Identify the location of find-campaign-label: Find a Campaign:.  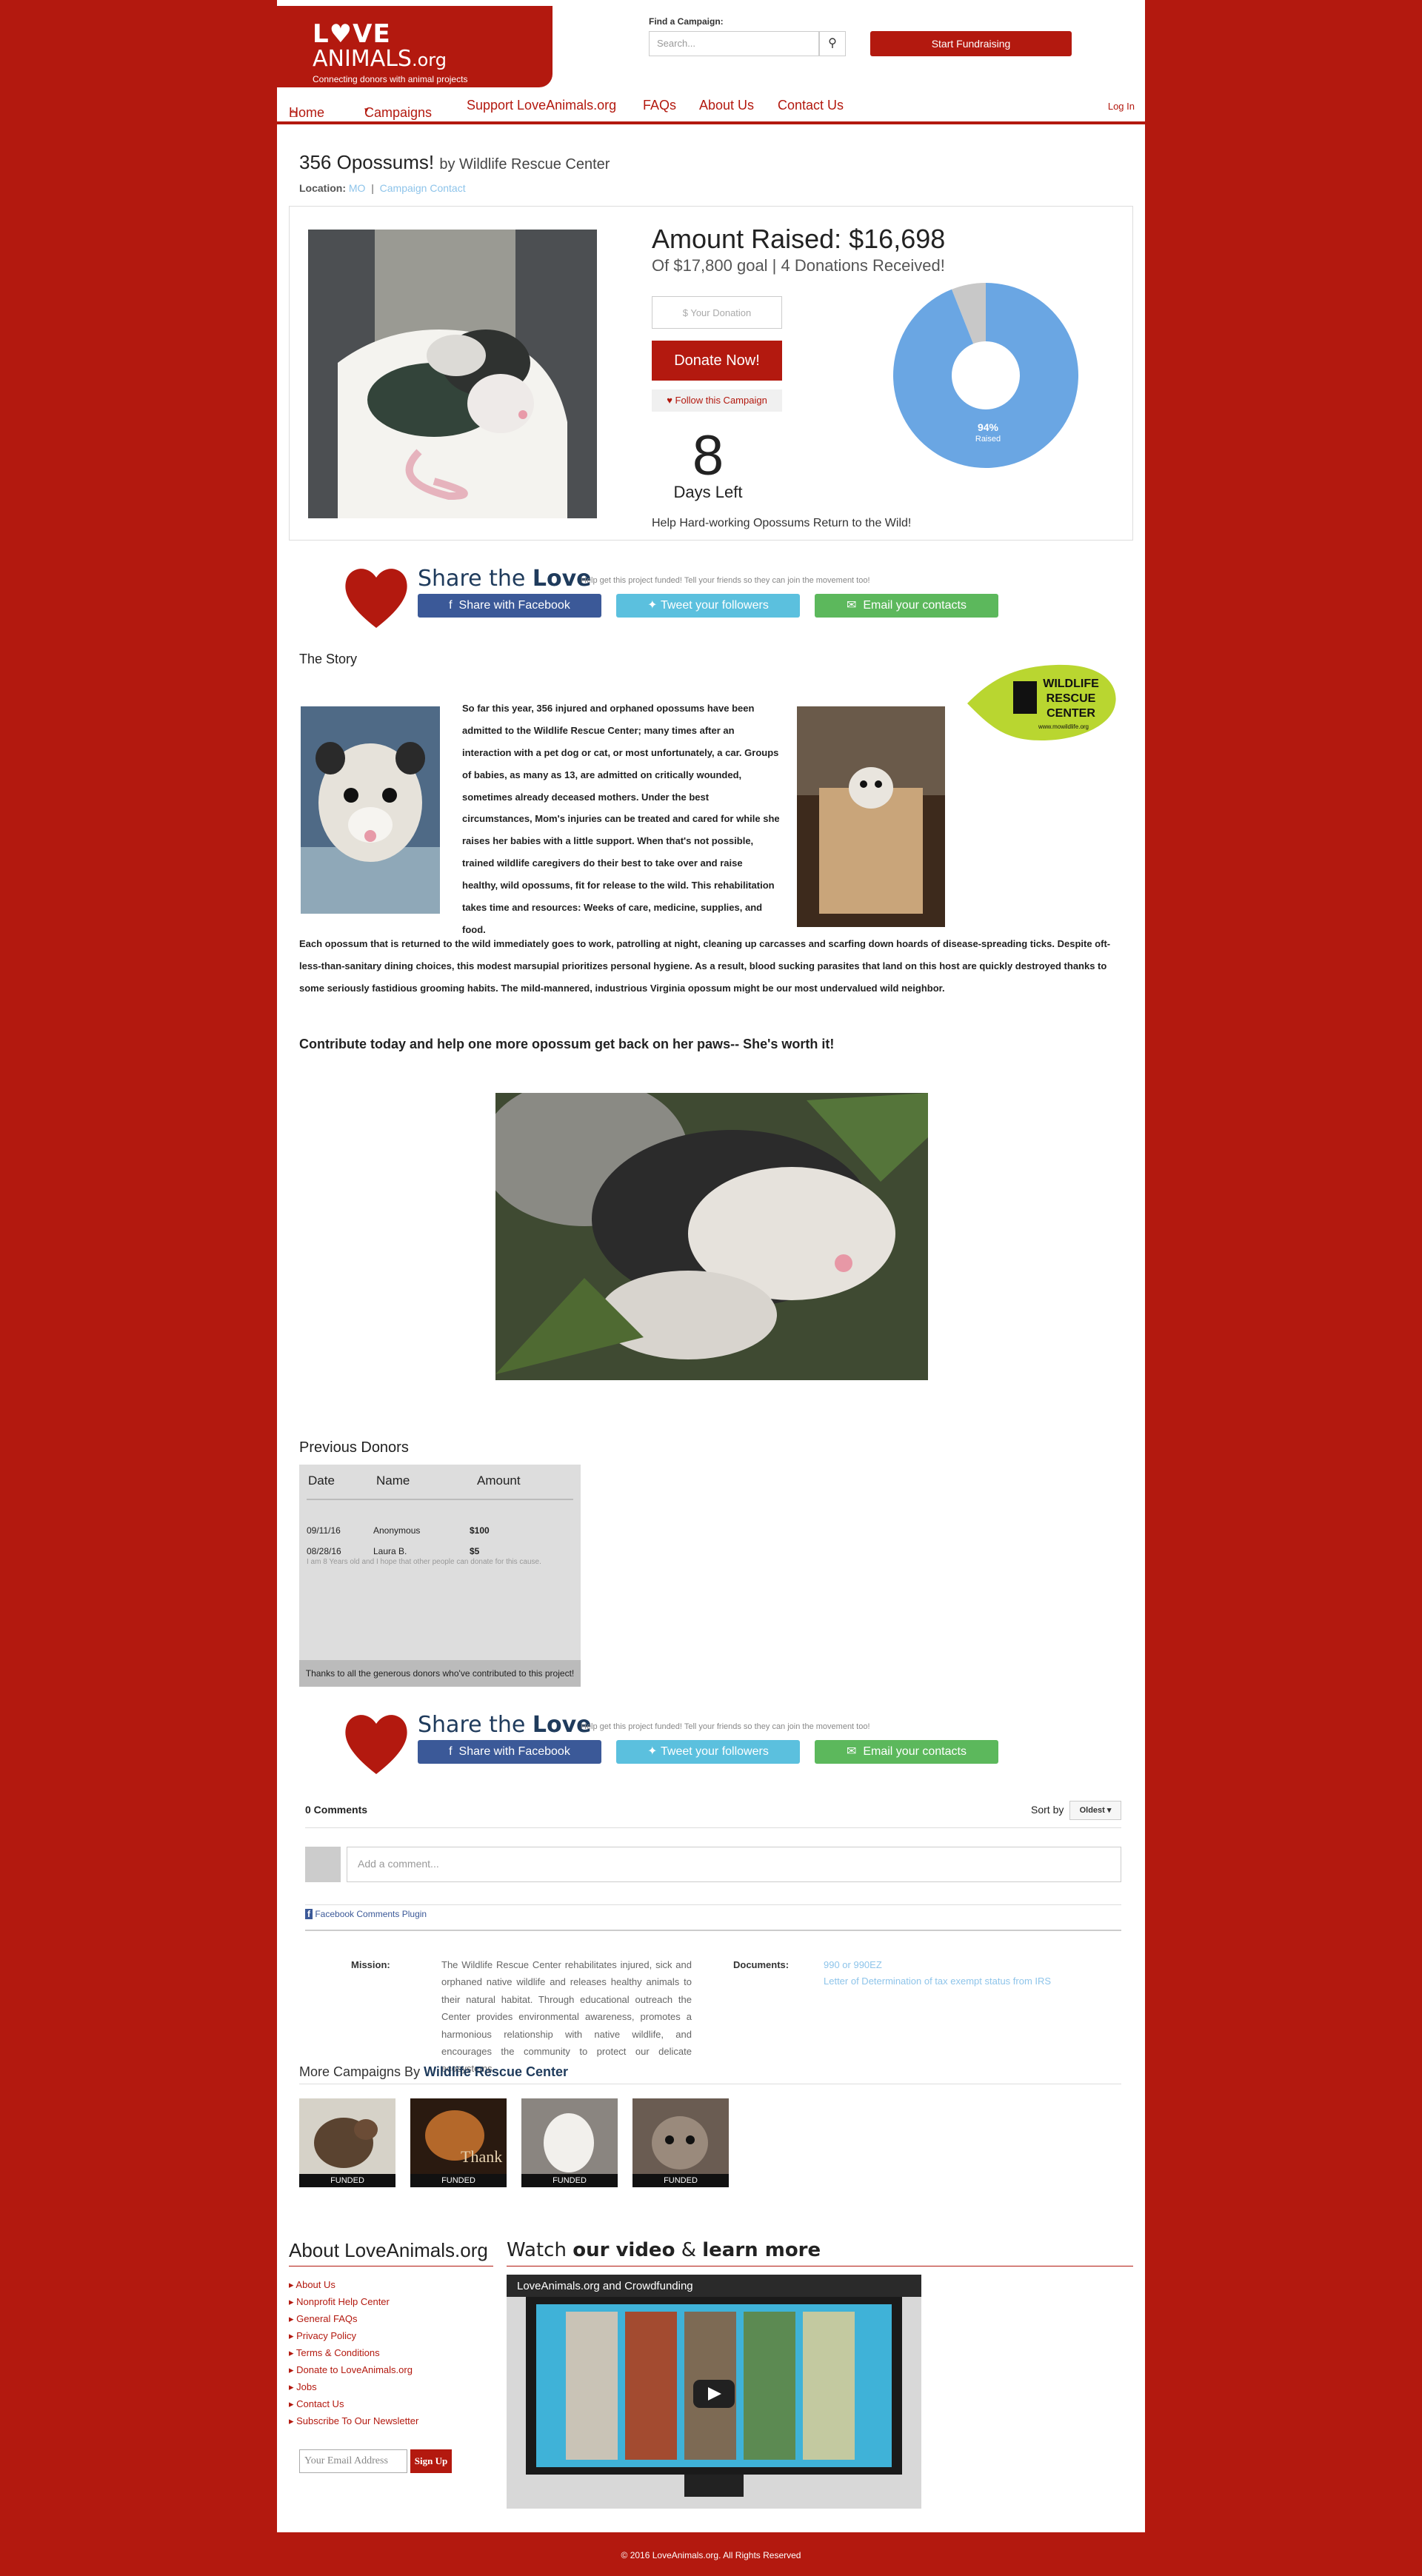
(686, 21).